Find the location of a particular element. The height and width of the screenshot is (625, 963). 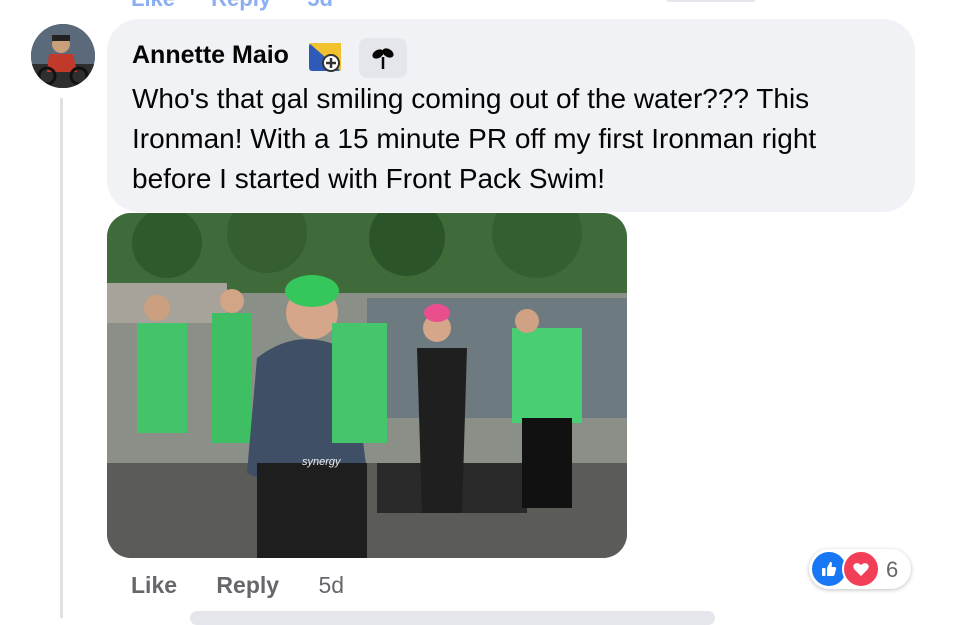

love-icon is located at coordinates (861, 569).